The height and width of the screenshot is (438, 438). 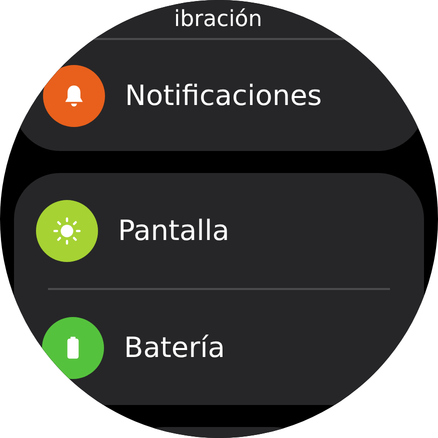 I want to click on item-label: Notificaciones, so click(x=223, y=95).